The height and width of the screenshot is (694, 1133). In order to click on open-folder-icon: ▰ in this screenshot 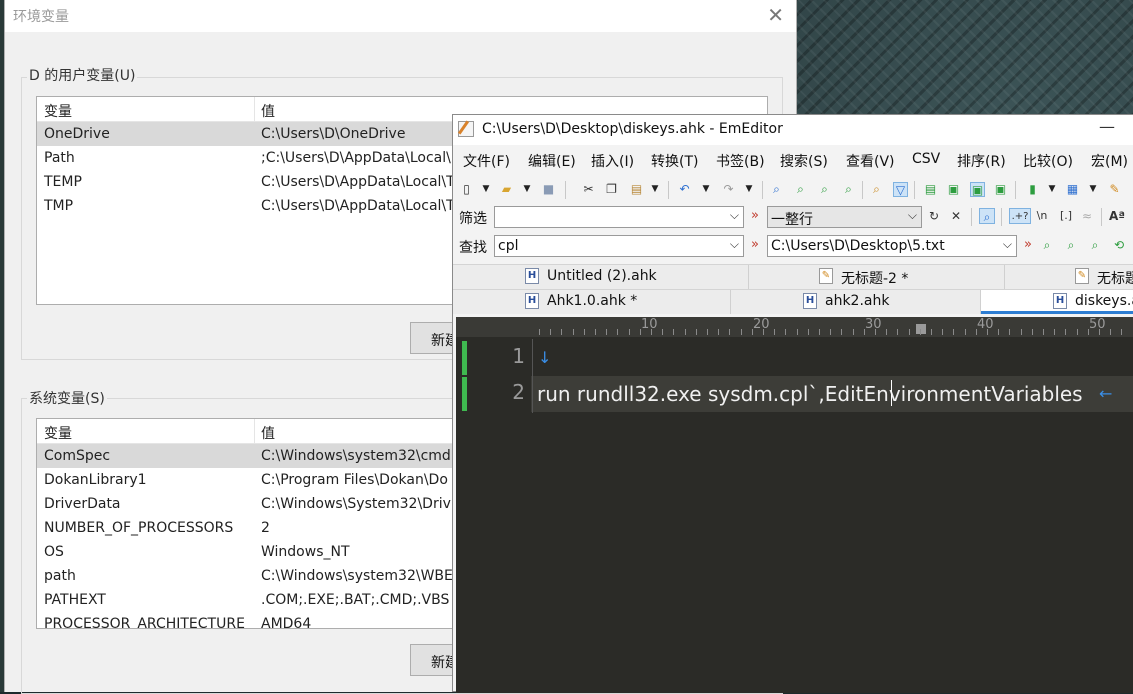, I will do `click(506, 189)`.